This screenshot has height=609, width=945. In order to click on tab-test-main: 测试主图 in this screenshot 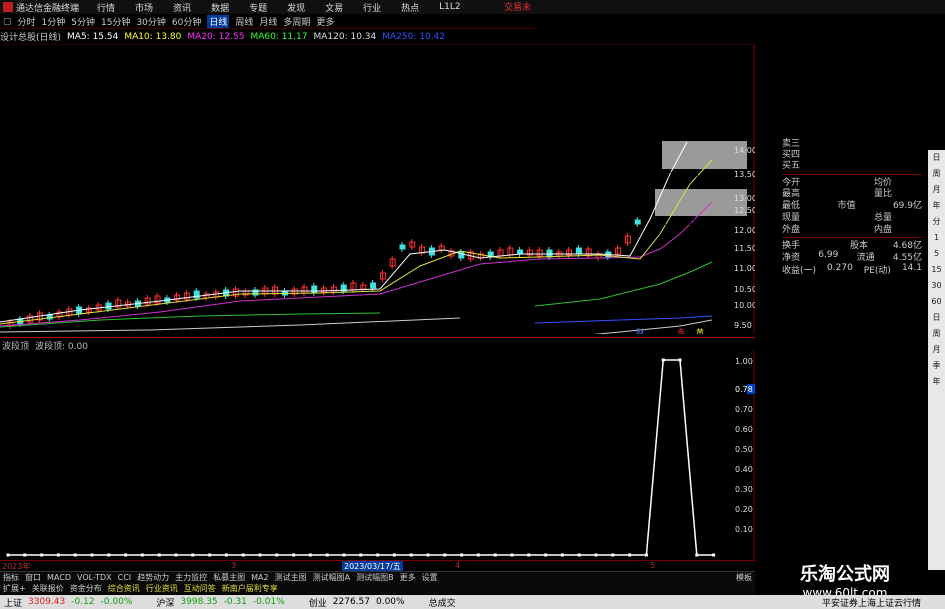, I will do `click(291, 577)`.